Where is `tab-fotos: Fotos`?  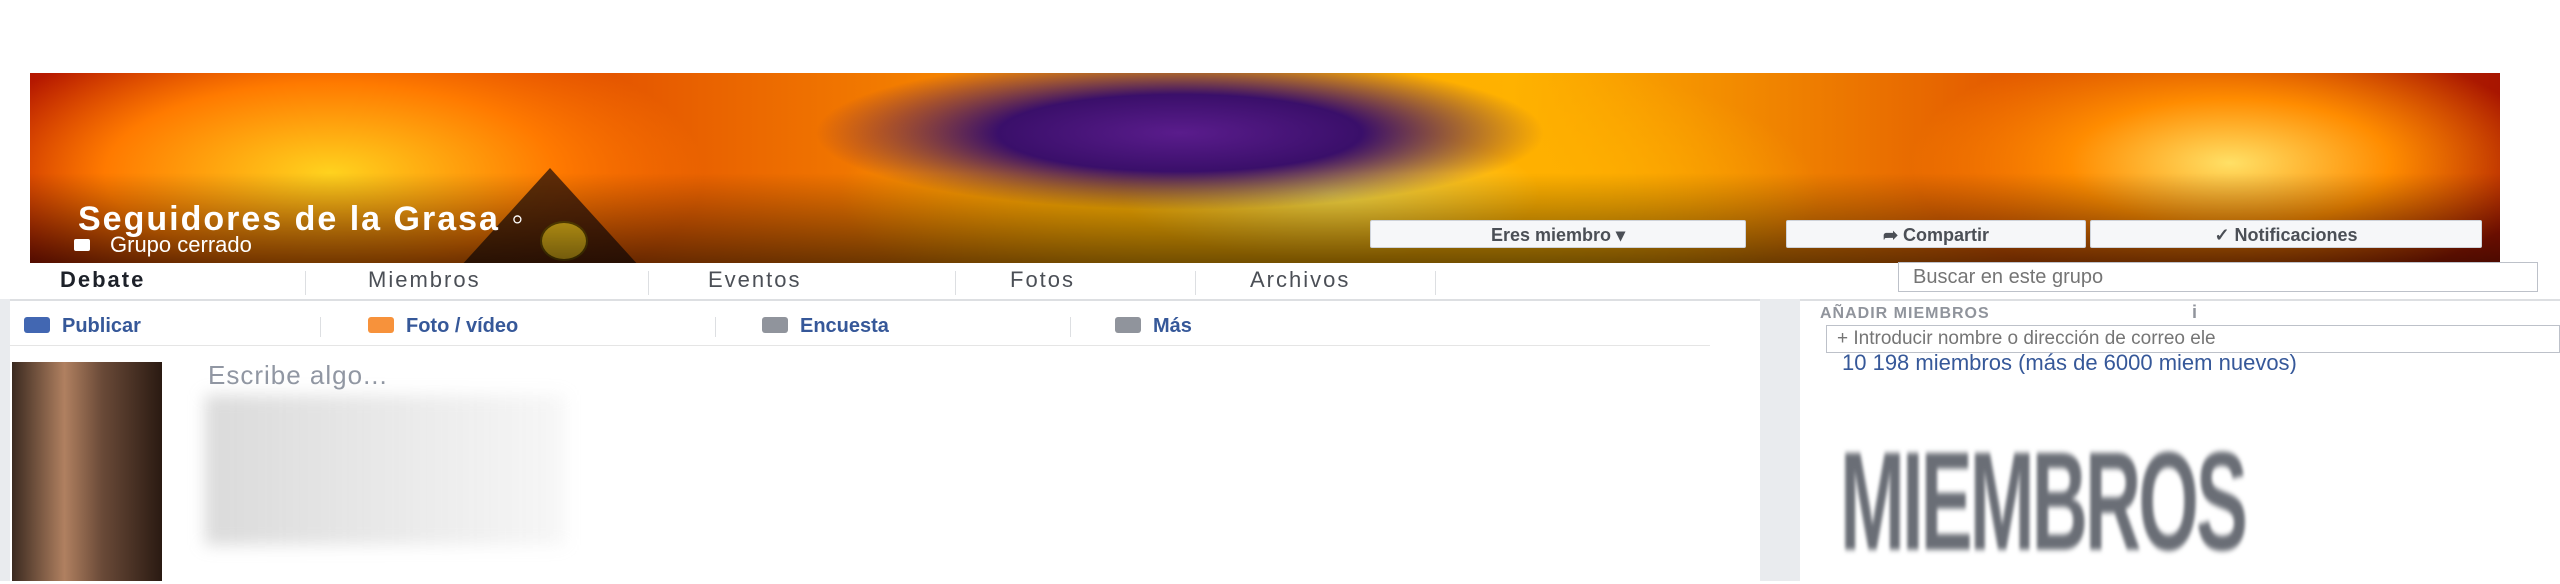
tab-fotos: Fotos is located at coordinates (1042, 280).